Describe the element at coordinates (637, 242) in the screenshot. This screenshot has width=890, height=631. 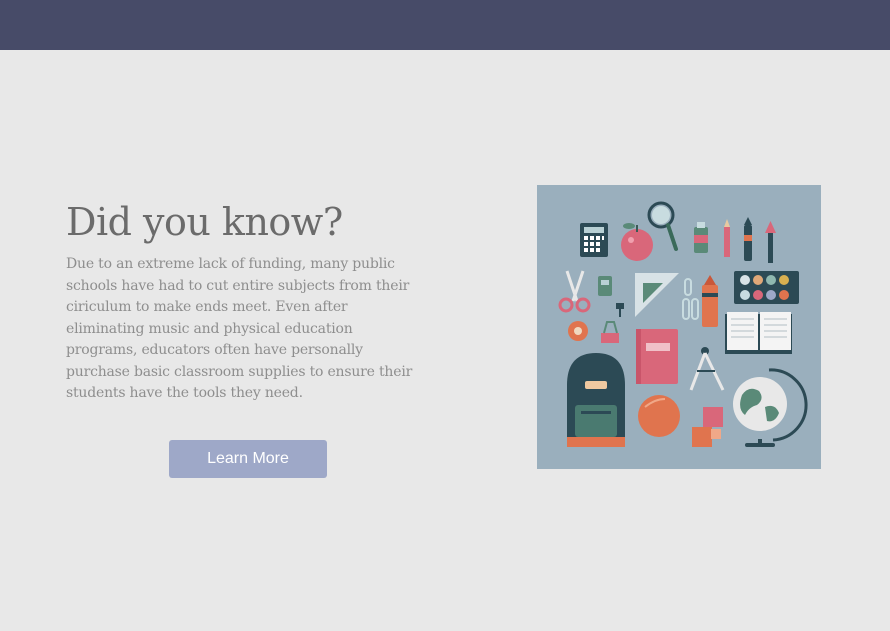
I see `apple-icon` at that location.